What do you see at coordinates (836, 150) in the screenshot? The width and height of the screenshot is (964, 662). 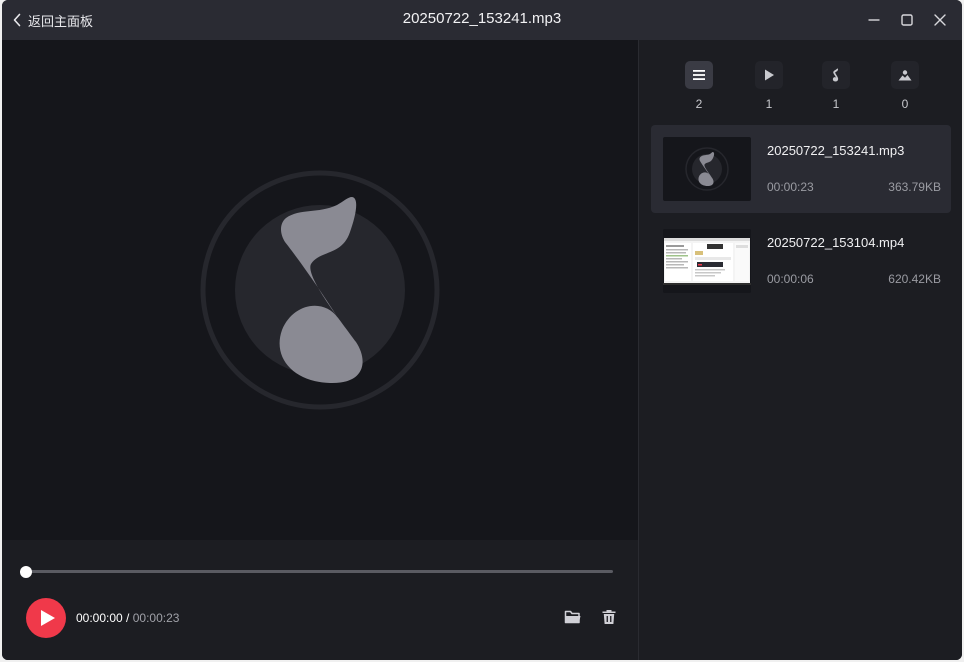 I see `file-name: 20250722_153241.mp3` at bounding box center [836, 150].